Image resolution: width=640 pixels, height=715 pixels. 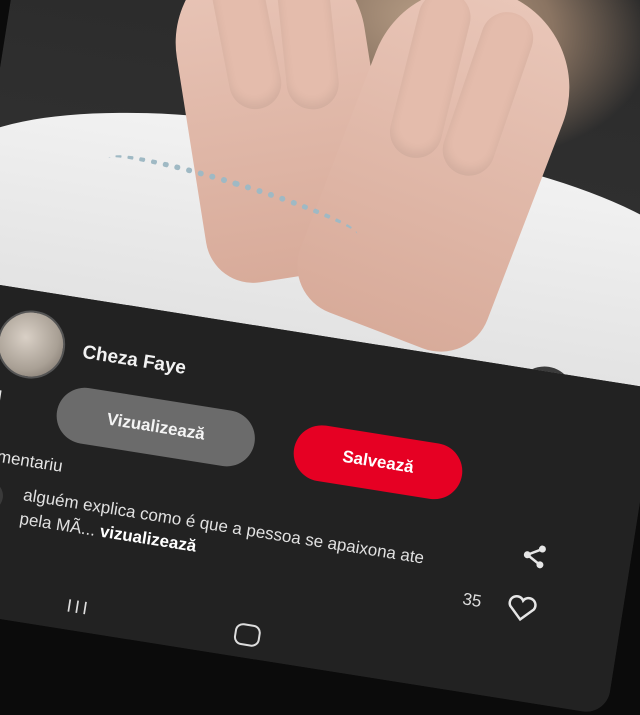 I want to click on comments-label: comentariu, so click(x=32, y=459).